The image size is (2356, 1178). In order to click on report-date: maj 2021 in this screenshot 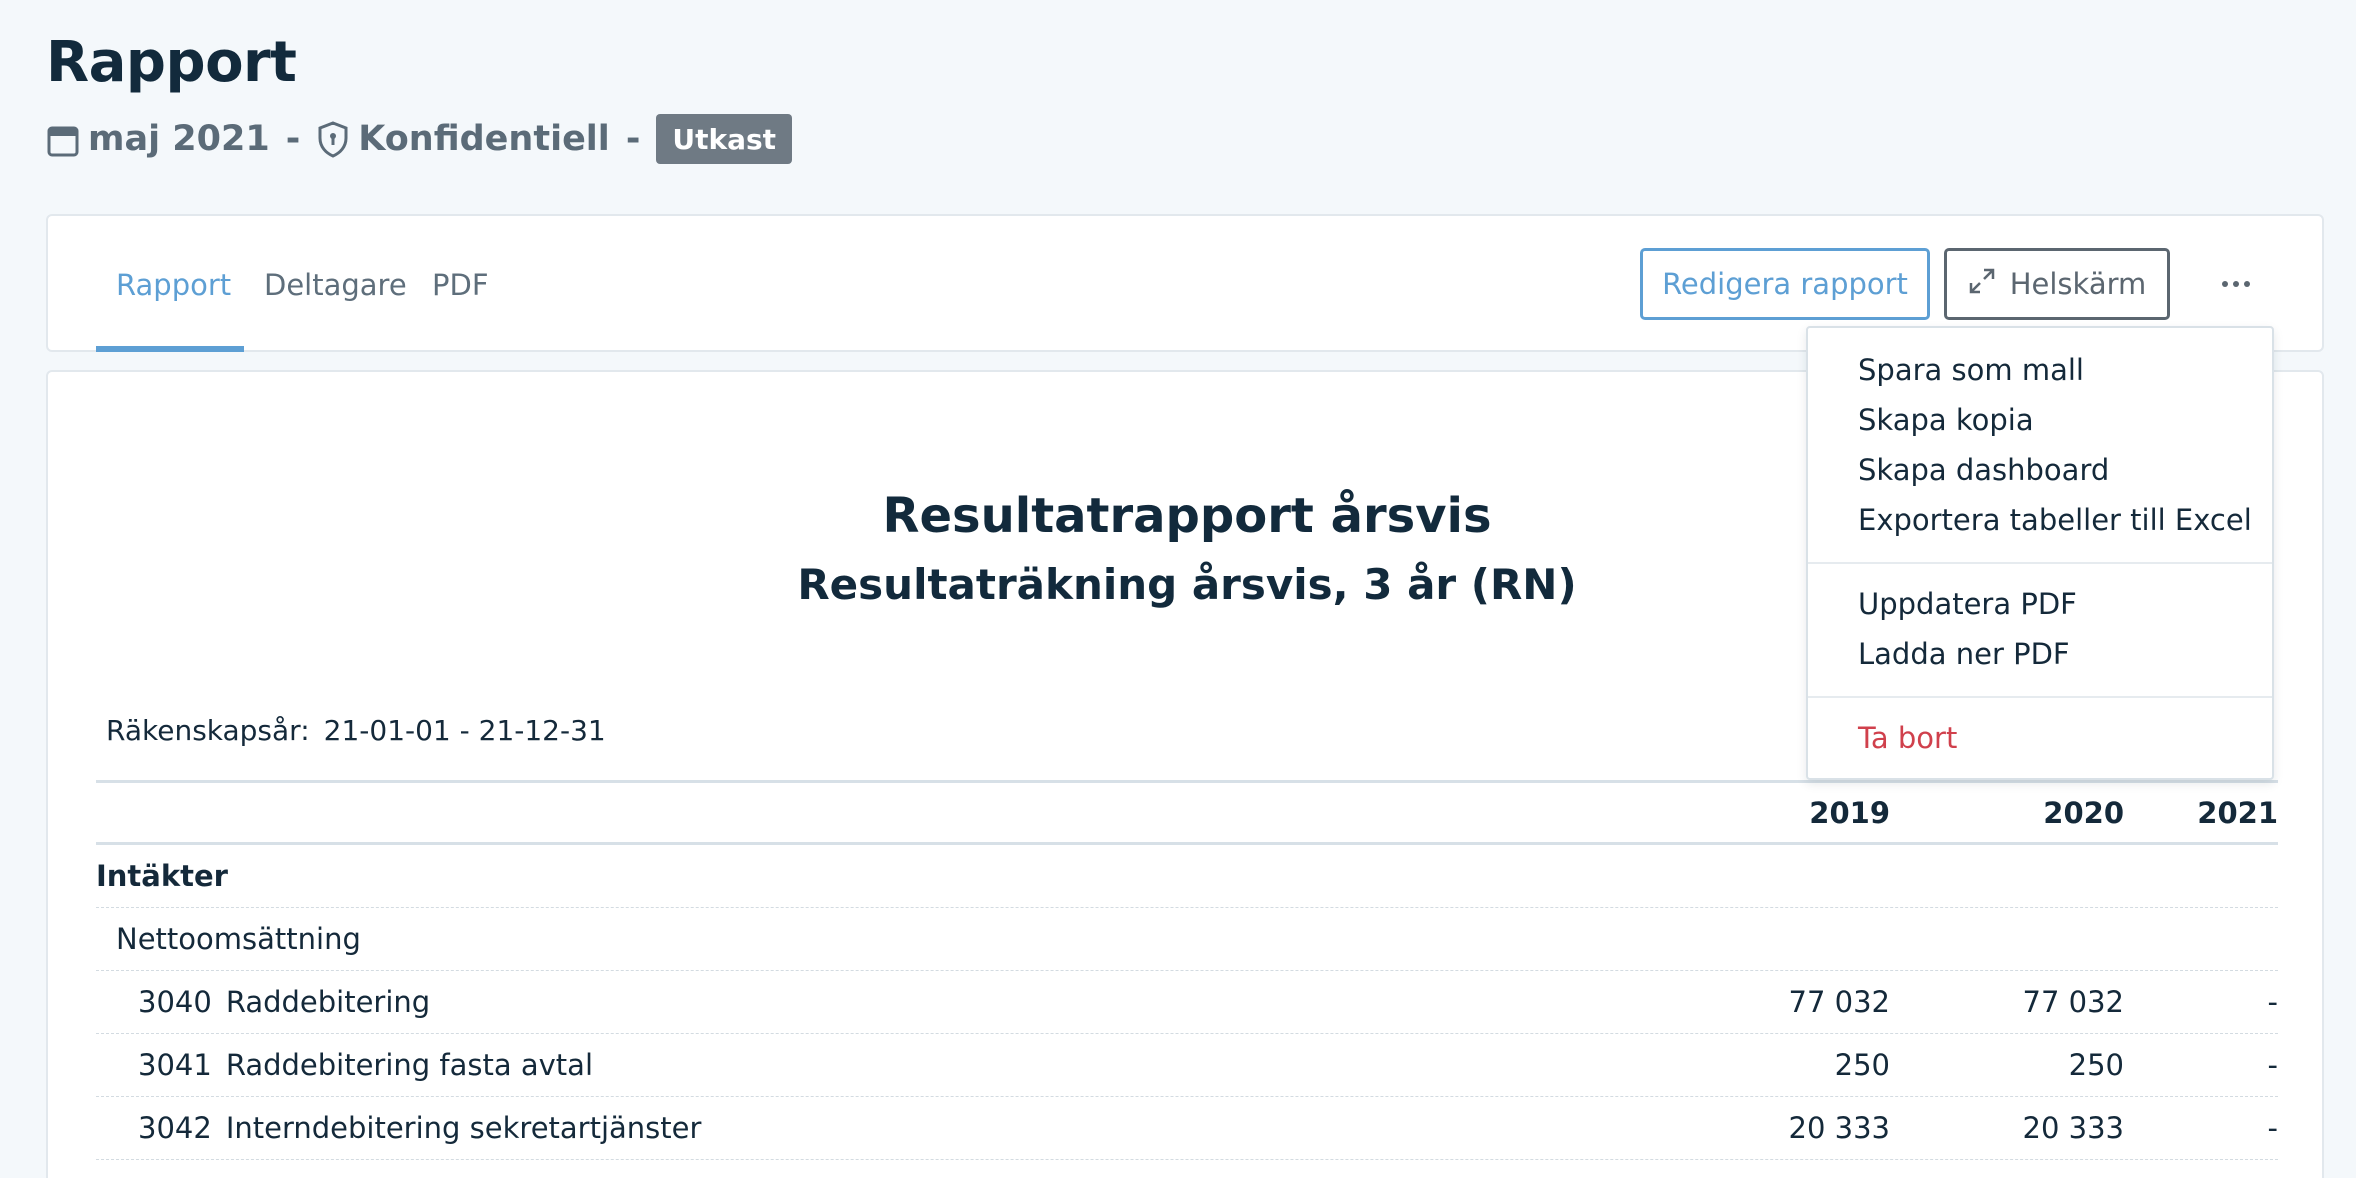, I will do `click(179, 139)`.